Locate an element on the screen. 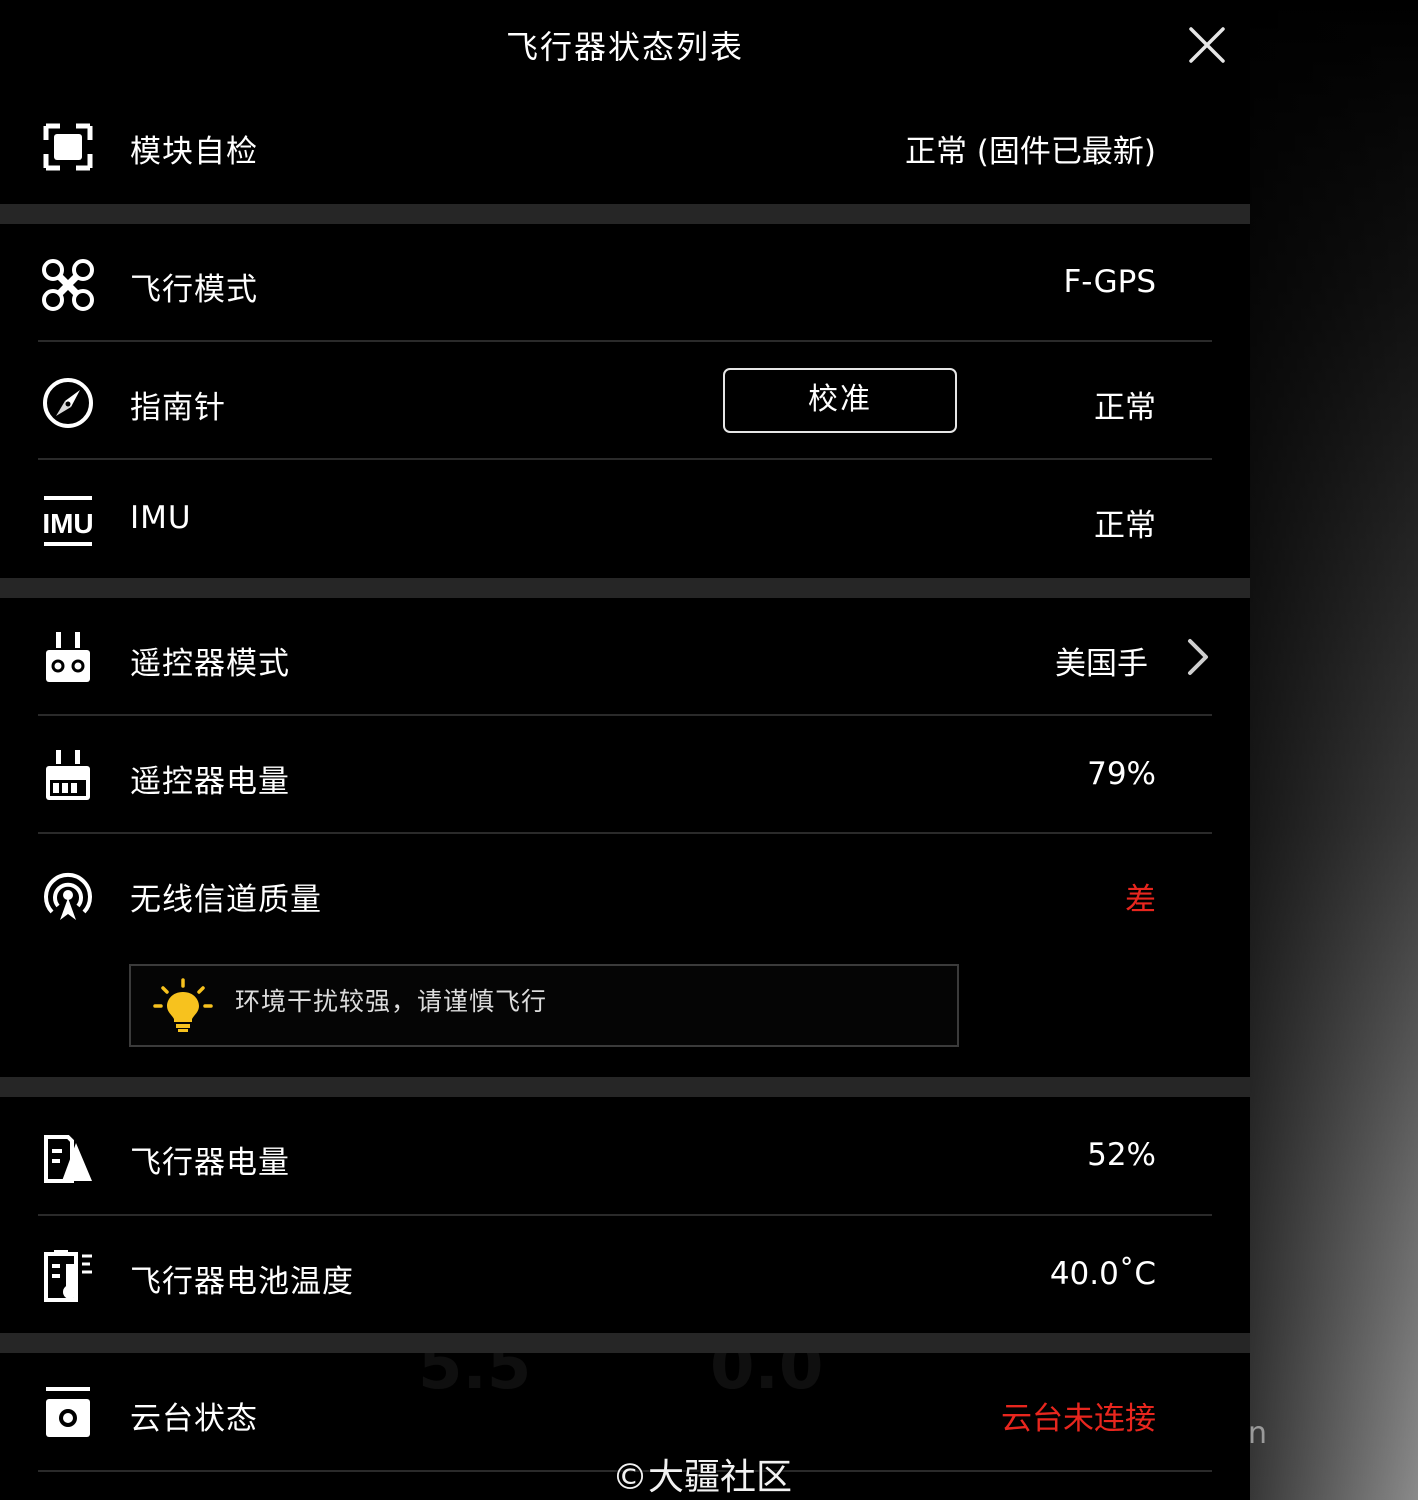 The height and width of the screenshot is (1500, 1418). compass-calibrate-button: 校准 is located at coordinates (840, 400).